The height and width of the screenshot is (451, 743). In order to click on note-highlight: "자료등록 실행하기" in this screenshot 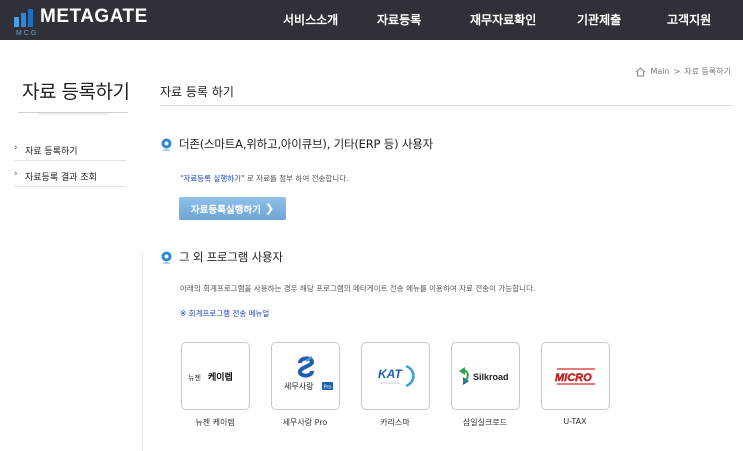, I will do `click(212, 178)`.